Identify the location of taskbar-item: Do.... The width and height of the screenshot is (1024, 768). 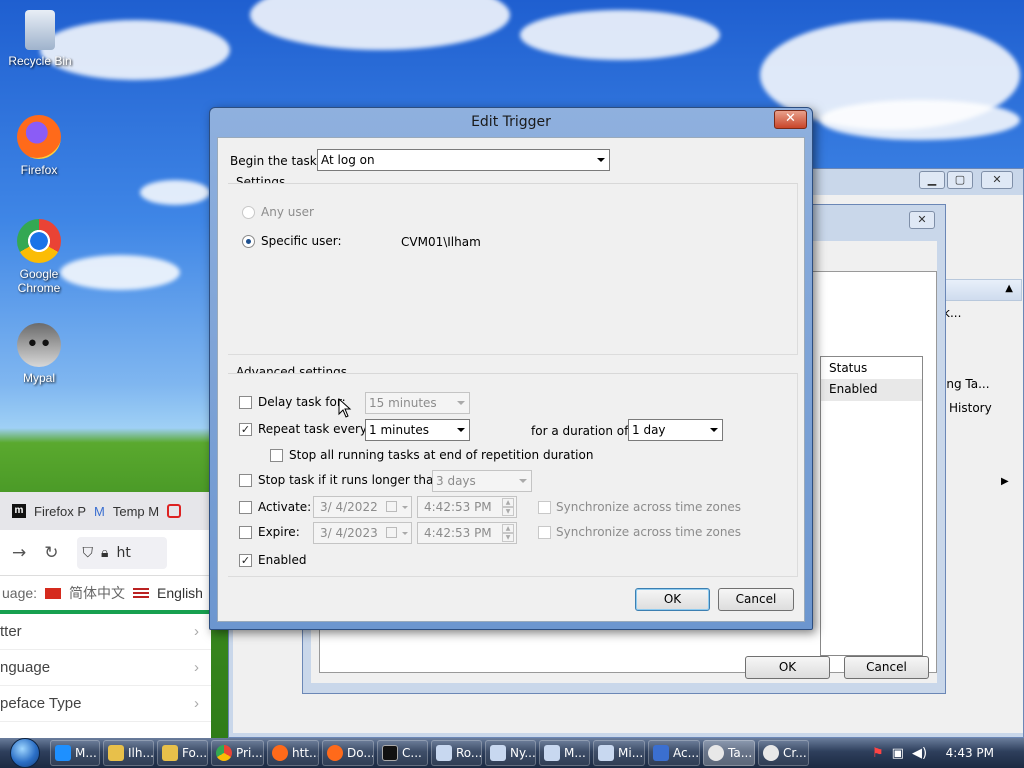
(348, 753).